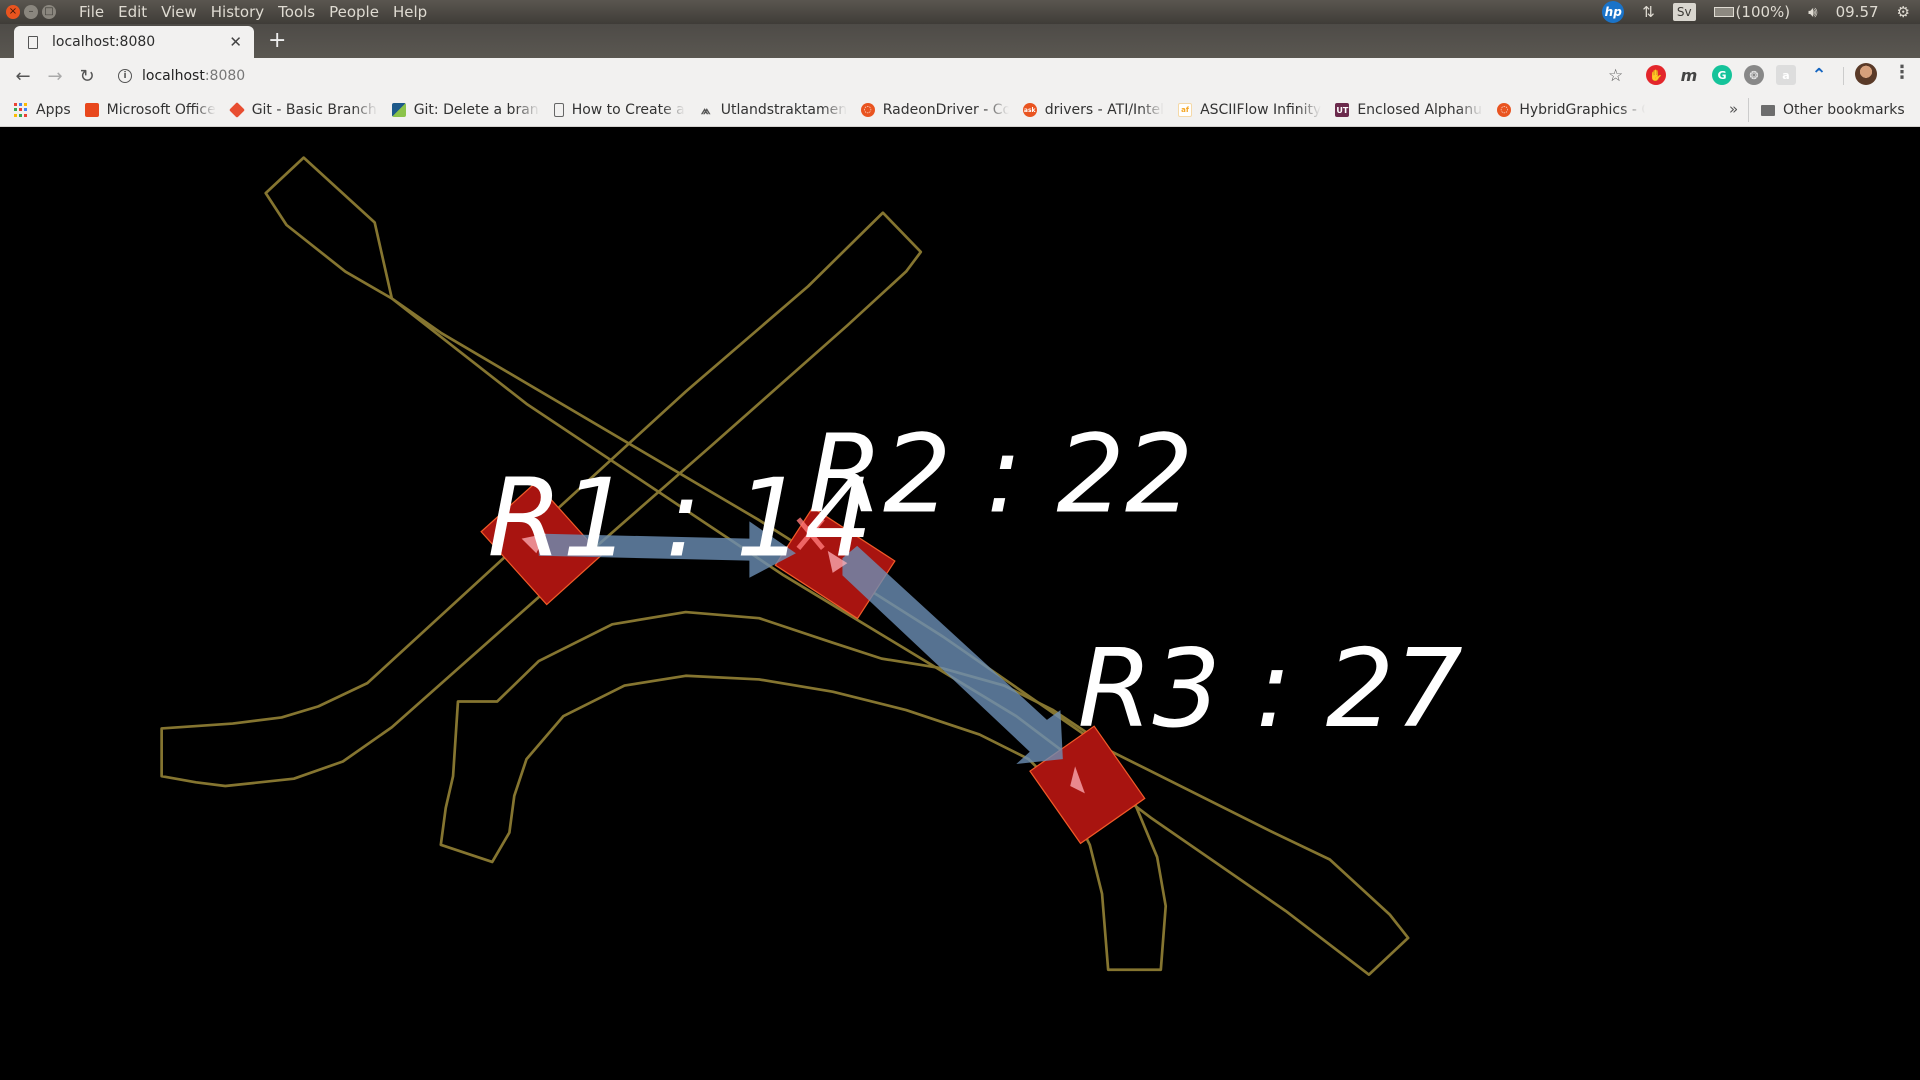 The width and height of the screenshot is (1920, 1080). I want to click on vpn-extension-icon: ⌃, so click(1819, 75).